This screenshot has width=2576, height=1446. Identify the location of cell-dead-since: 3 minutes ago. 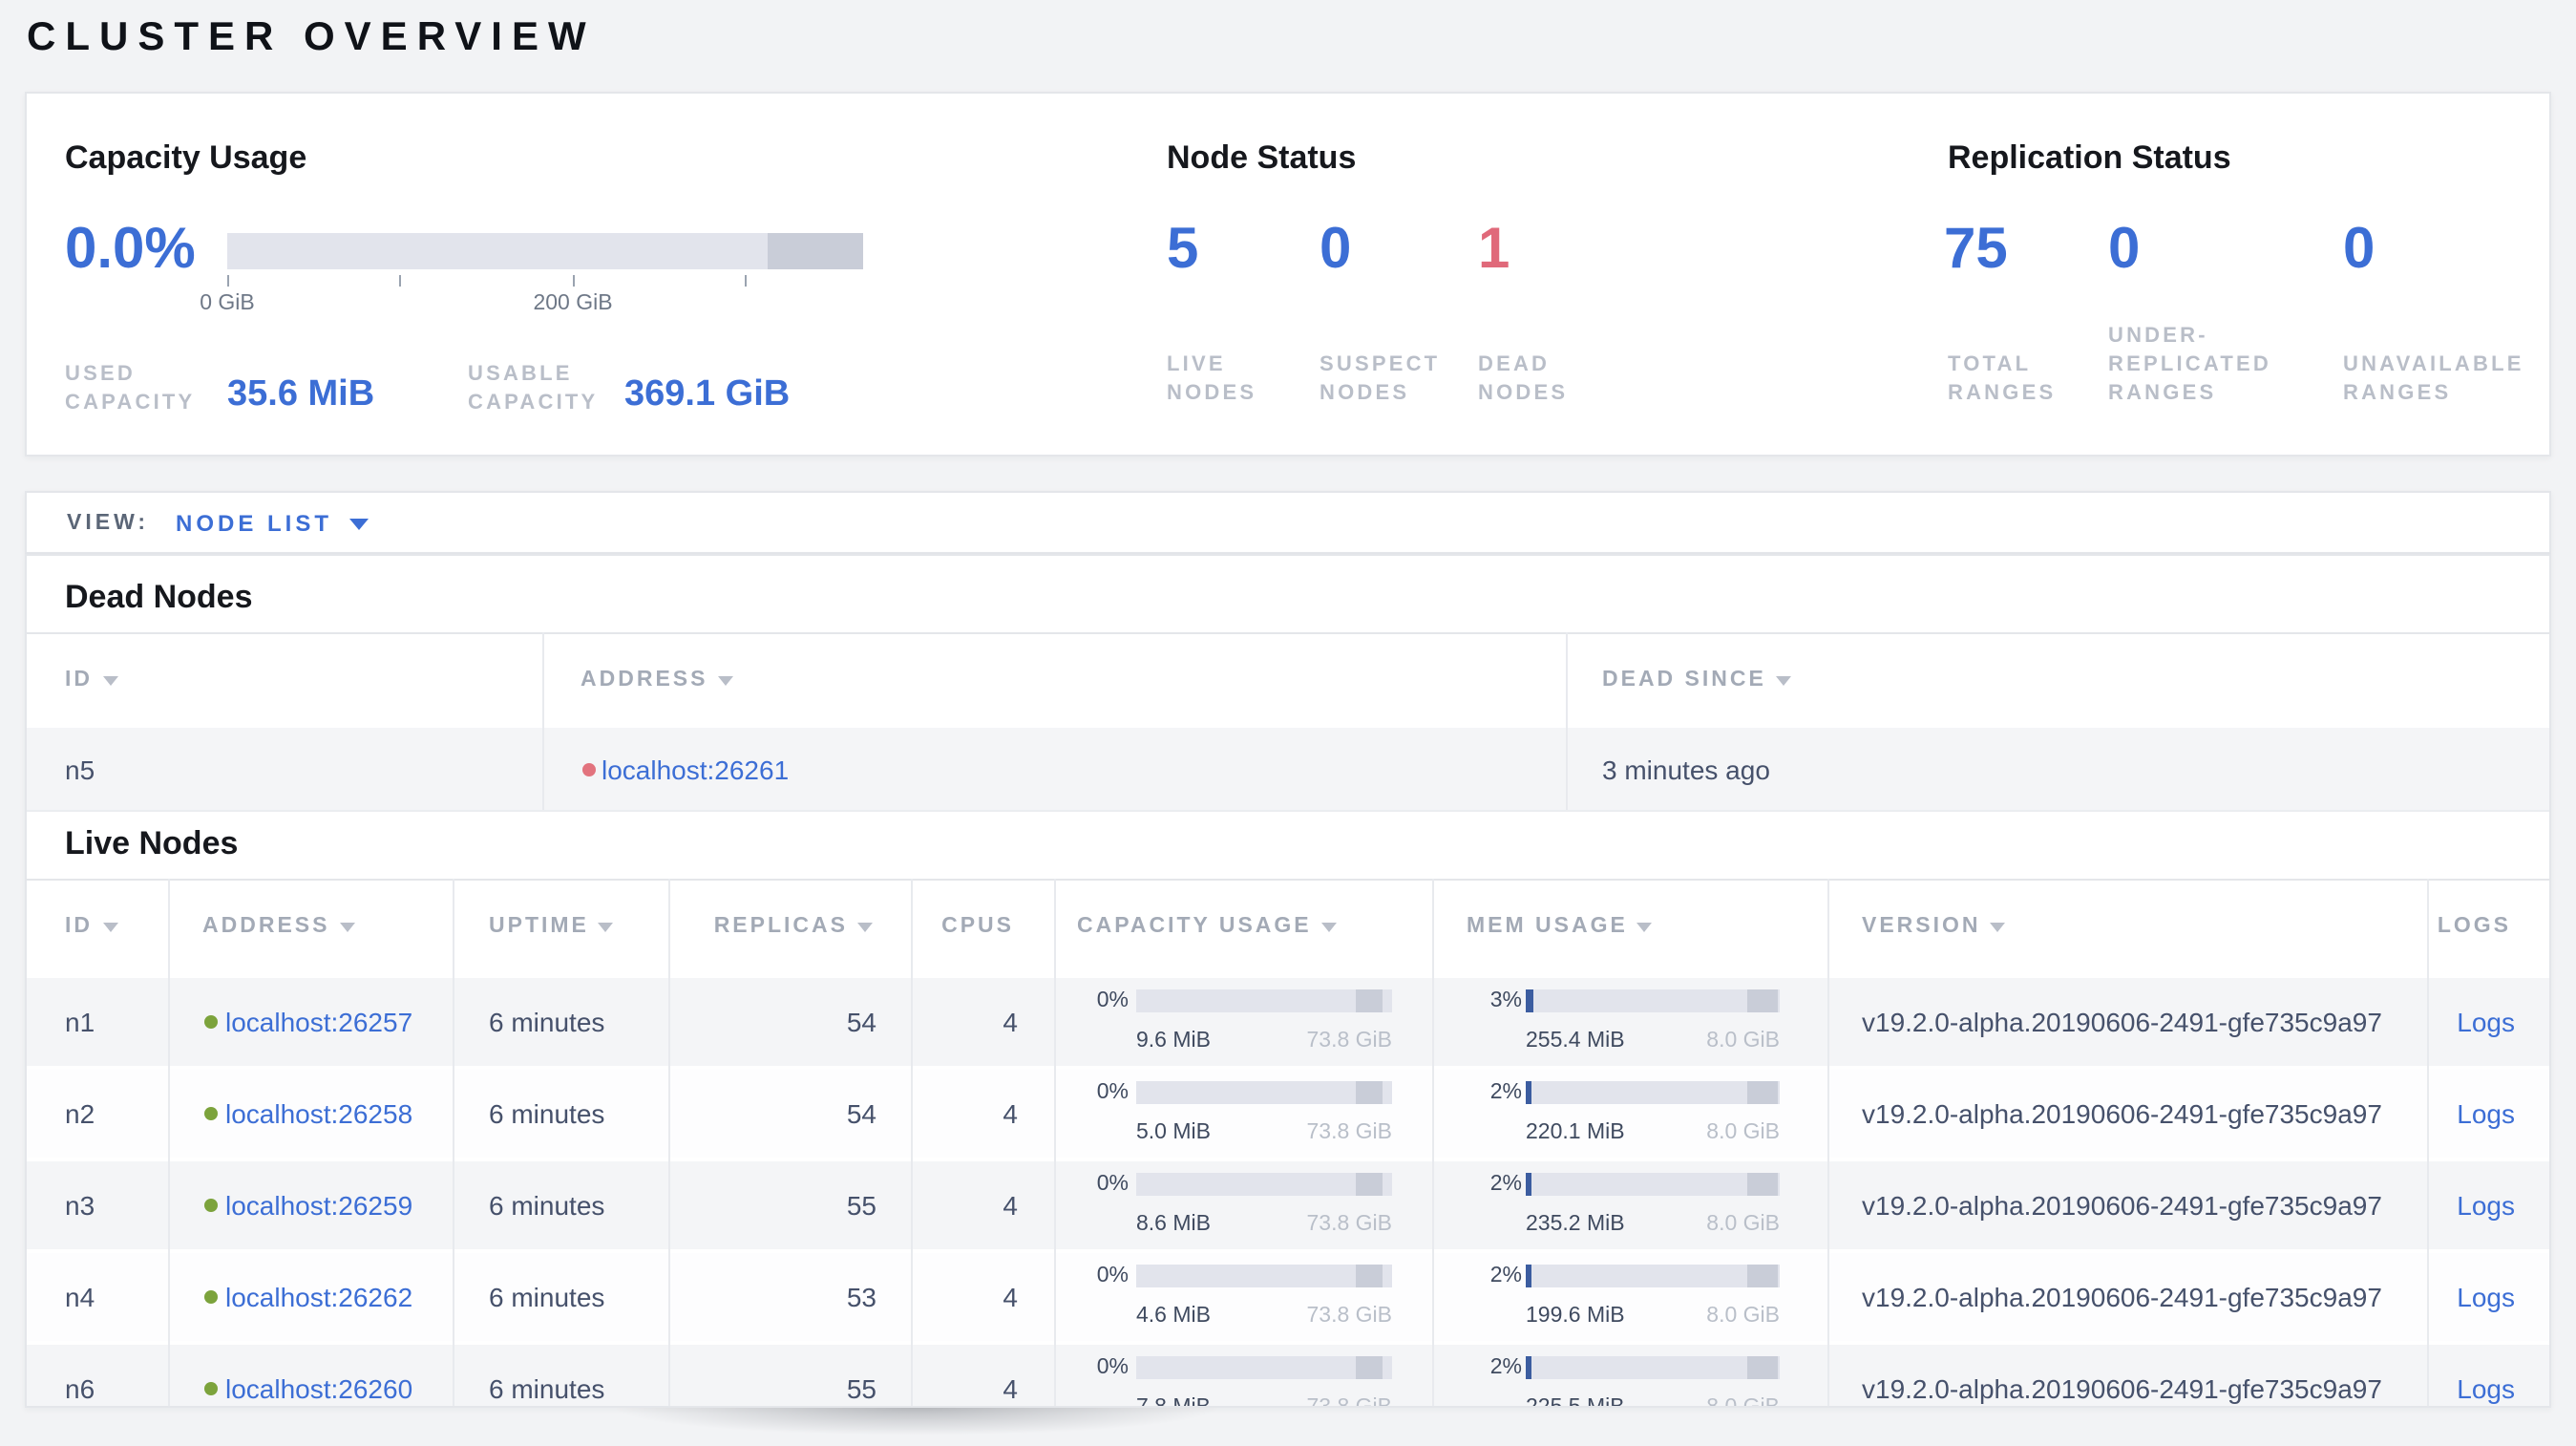
(1686, 769).